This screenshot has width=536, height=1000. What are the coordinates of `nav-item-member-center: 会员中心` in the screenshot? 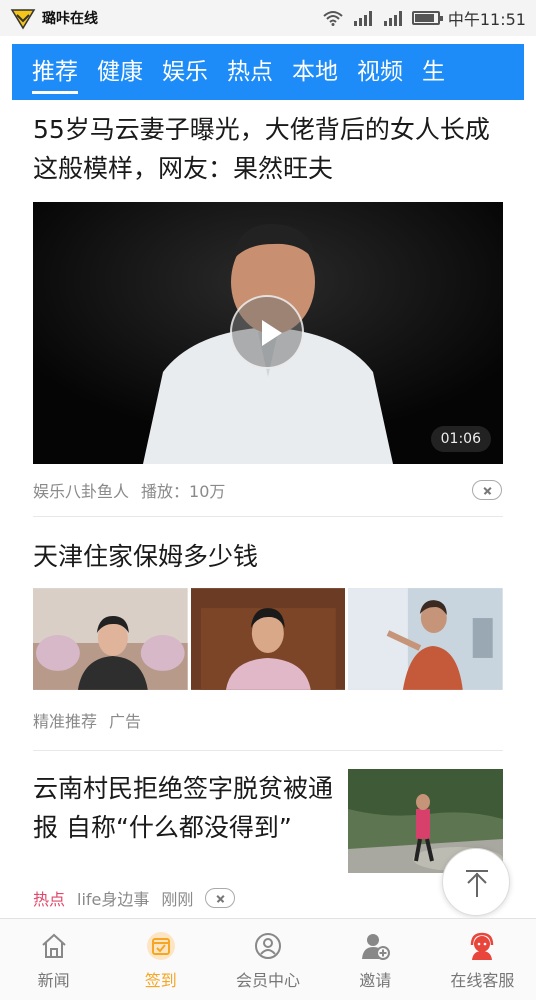 It's located at (267, 959).